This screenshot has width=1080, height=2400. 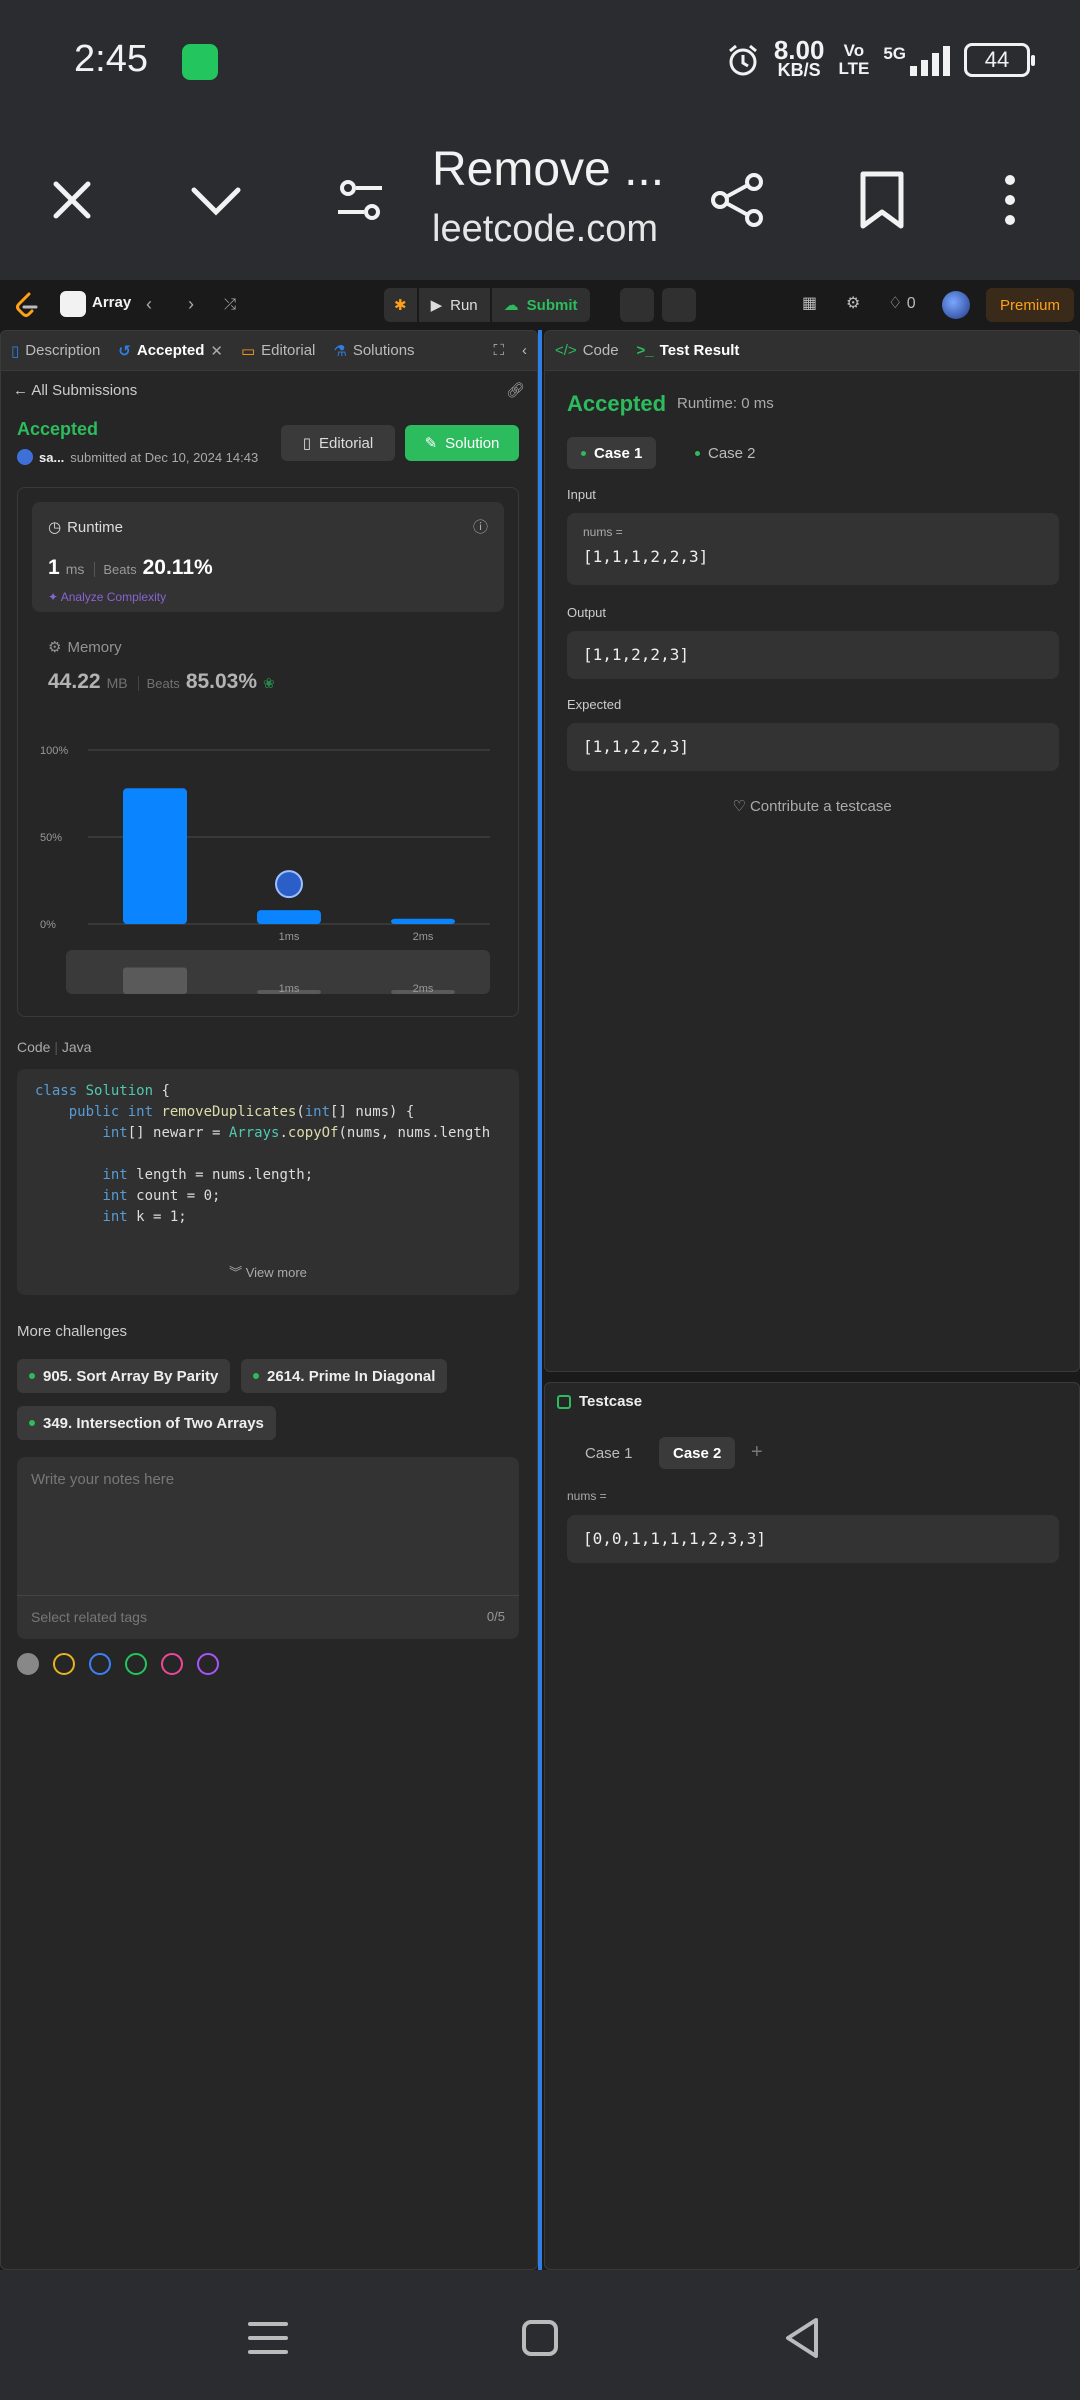 What do you see at coordinates (436, 305) in the screenshot?
I see `play-icon: ▶` at bounding box center [436, 305].